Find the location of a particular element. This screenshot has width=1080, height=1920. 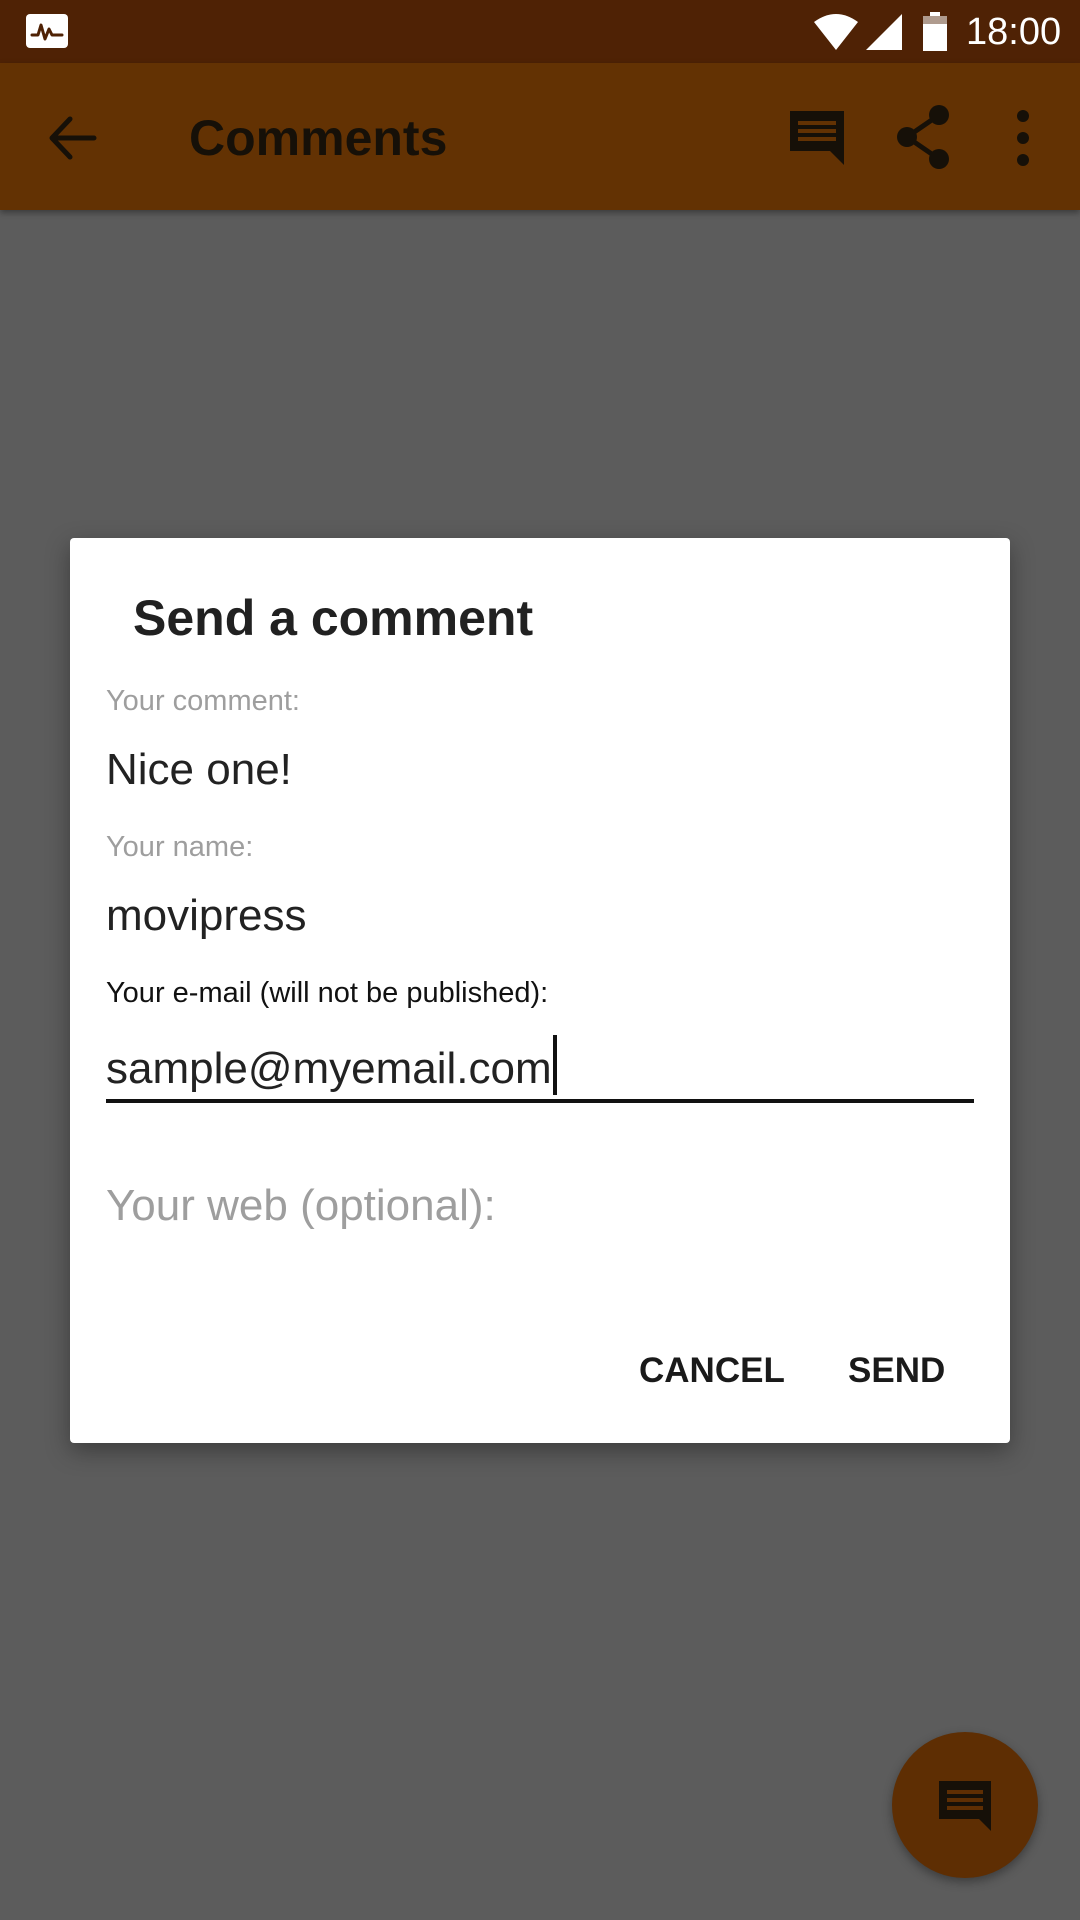

email-field-underline is located at coordinates (540, 1101).